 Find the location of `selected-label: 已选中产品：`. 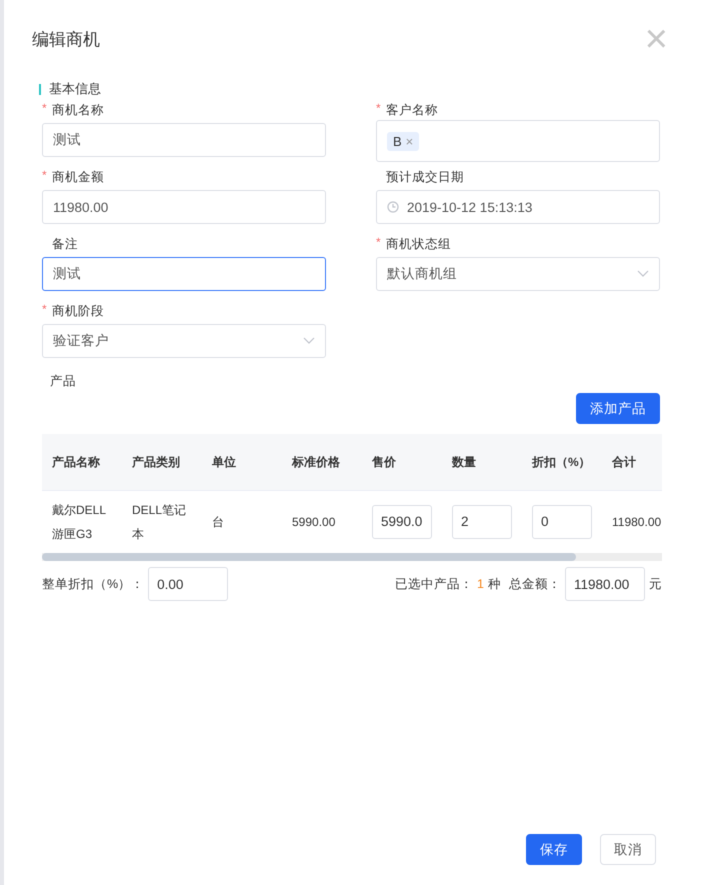

selected-label: 已选中产品： is located at coordinates (434, 584).